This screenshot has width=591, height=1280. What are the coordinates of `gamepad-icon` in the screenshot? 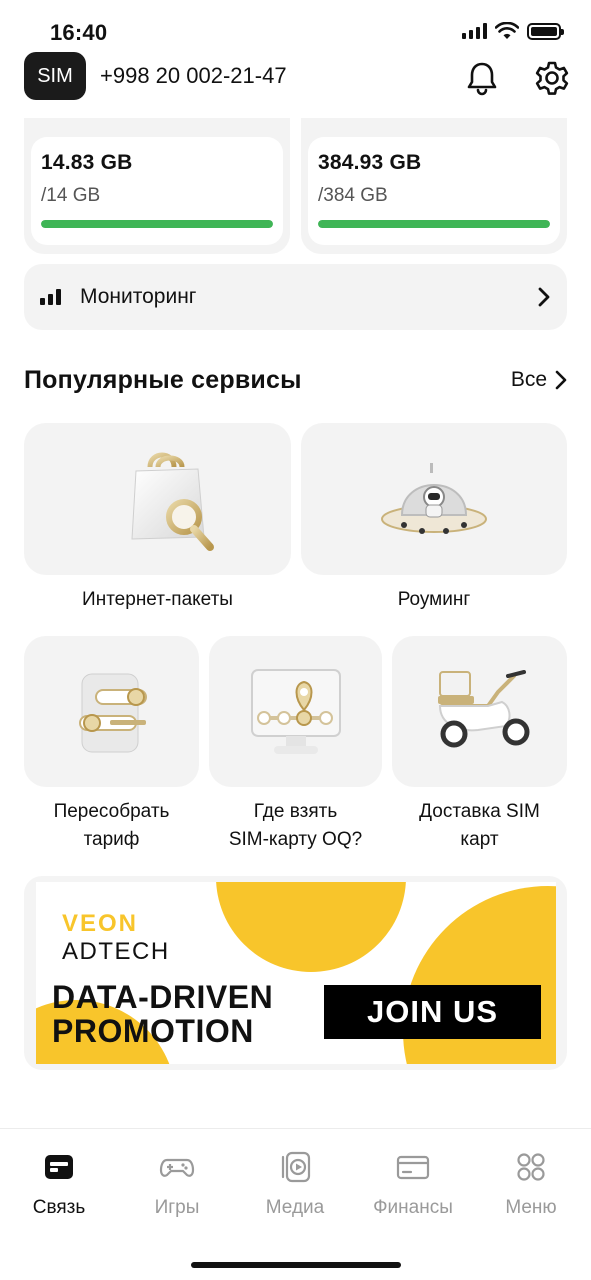 It's located at (177, 1167).